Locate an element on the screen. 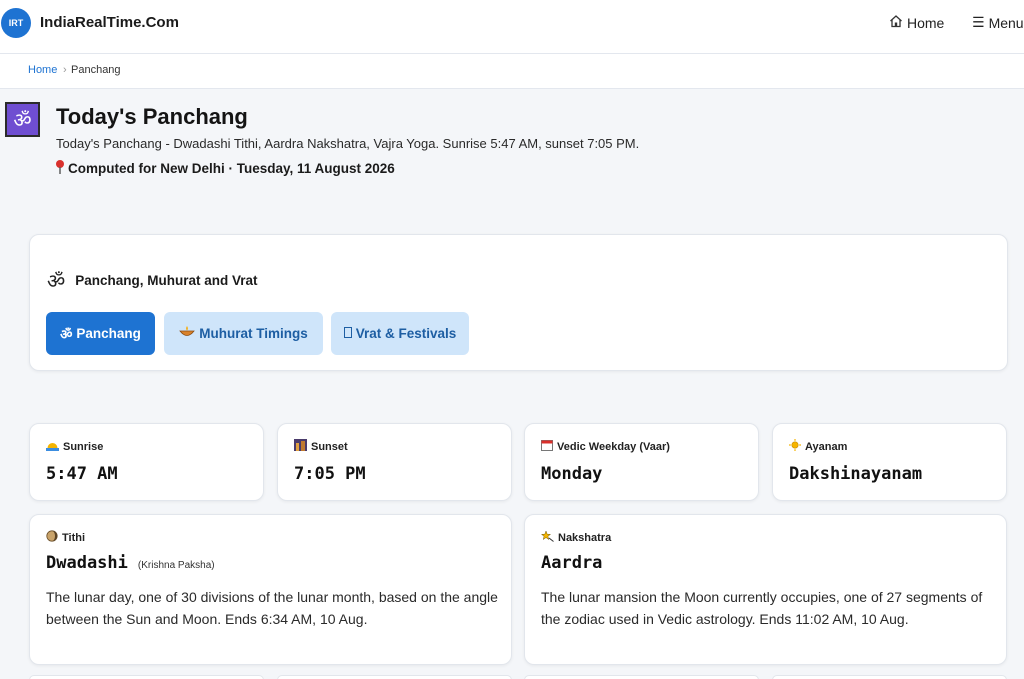 The width and height of the screenshot is (1024, 679). breadcrumb-current: Panchang is located at coordinates (96, 70).